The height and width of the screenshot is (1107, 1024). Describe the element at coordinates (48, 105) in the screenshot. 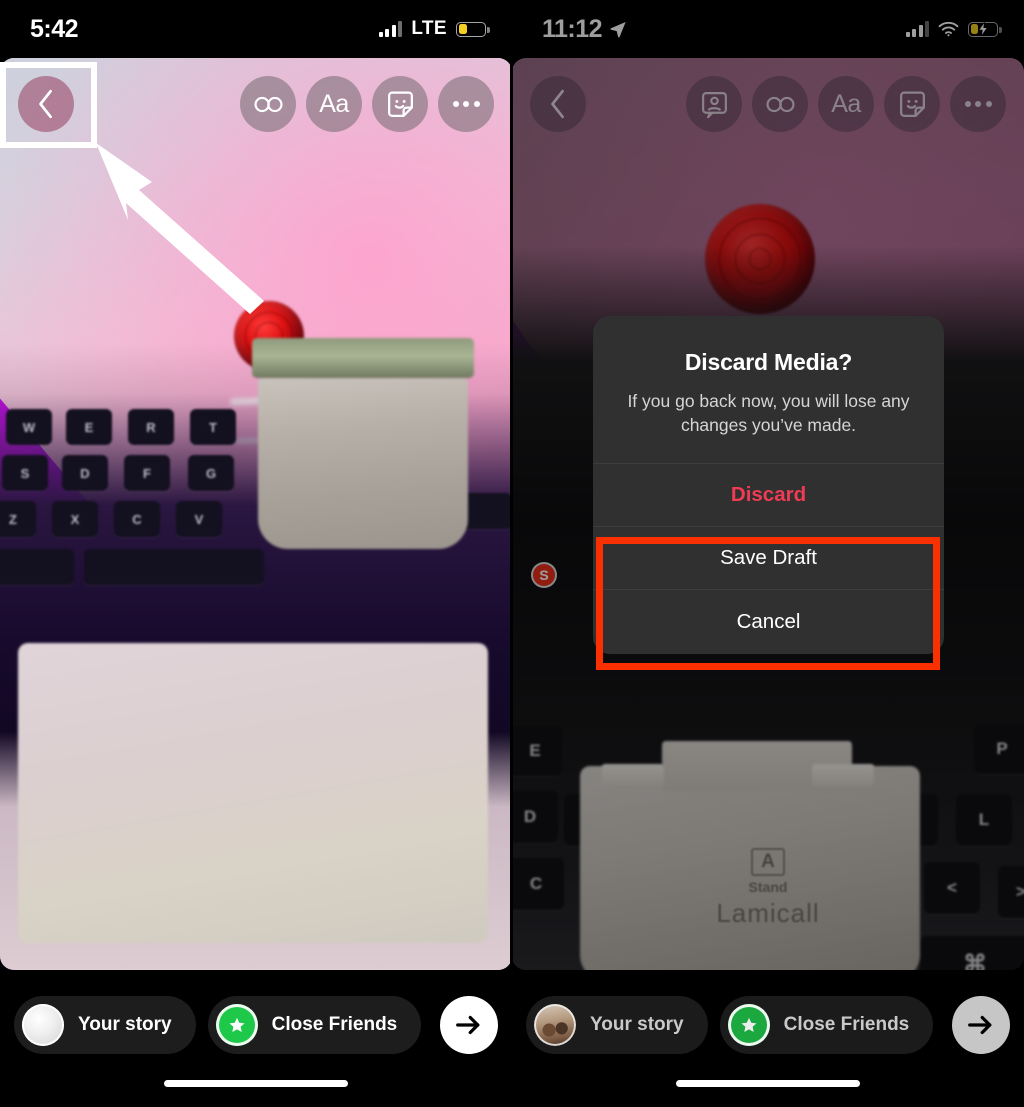

I see `annotation-highlight-back-button` at that location.